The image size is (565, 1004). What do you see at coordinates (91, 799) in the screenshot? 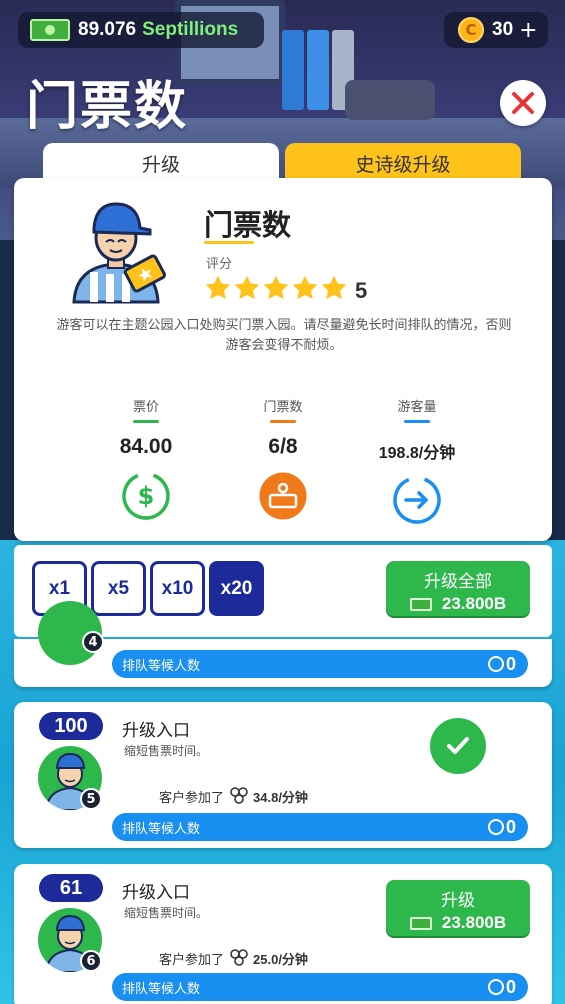
I see `worker-count-badge: 5` at bounding box center [91, 799].